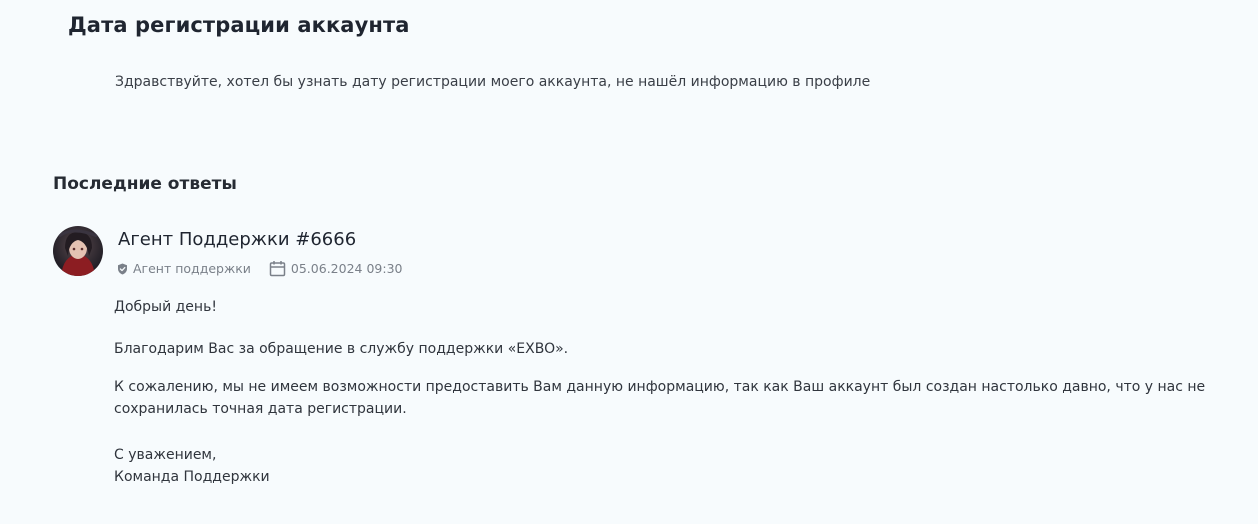 Image resolution: width=1258 pixels, height=524 pixels. What do you see at coordinates (237, 239) in the screenshot?
I see `reply-author-name: Агент Поддержки #6666` at bounding box center [237, 239].